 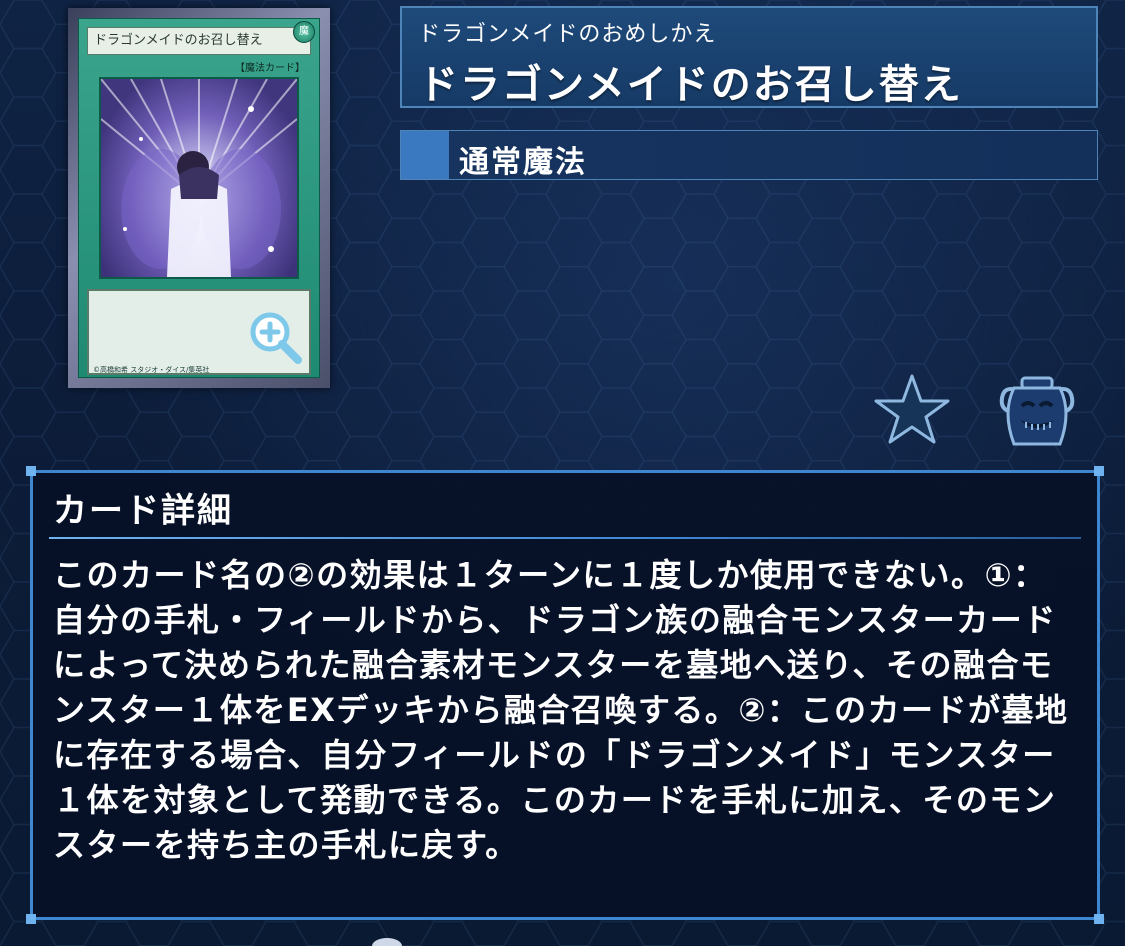 I want to click on card-detail-heading: カード詳細, so click(x=143, y=511).